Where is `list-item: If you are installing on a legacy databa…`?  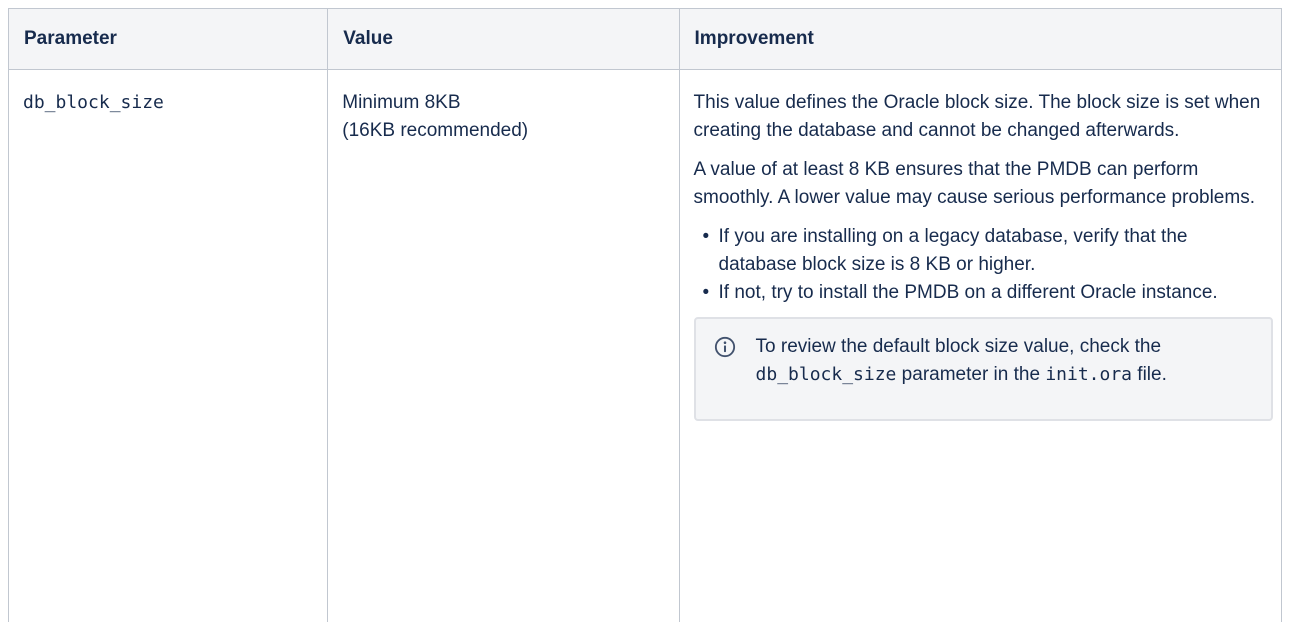
list-item: If you are installing on a legacy databa… is located at coordinates (985, 251).